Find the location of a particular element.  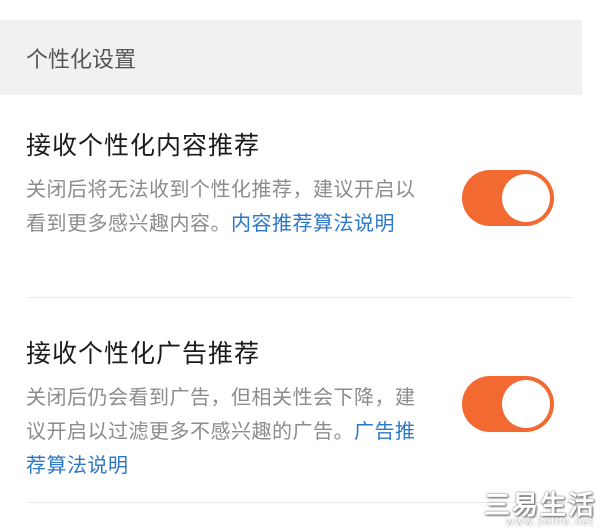

watermark-url: www.3elife.net is located at coordinates (549, 522).